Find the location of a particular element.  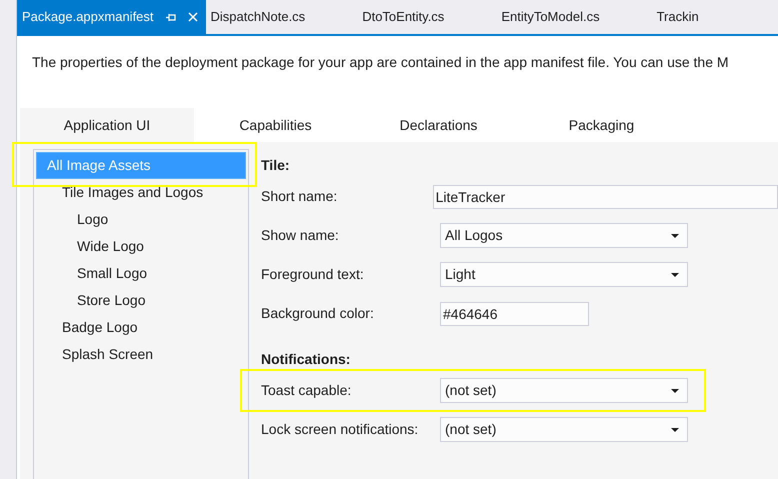

file-tab: DispatchNote.cs is located at coordinates (282, 17).